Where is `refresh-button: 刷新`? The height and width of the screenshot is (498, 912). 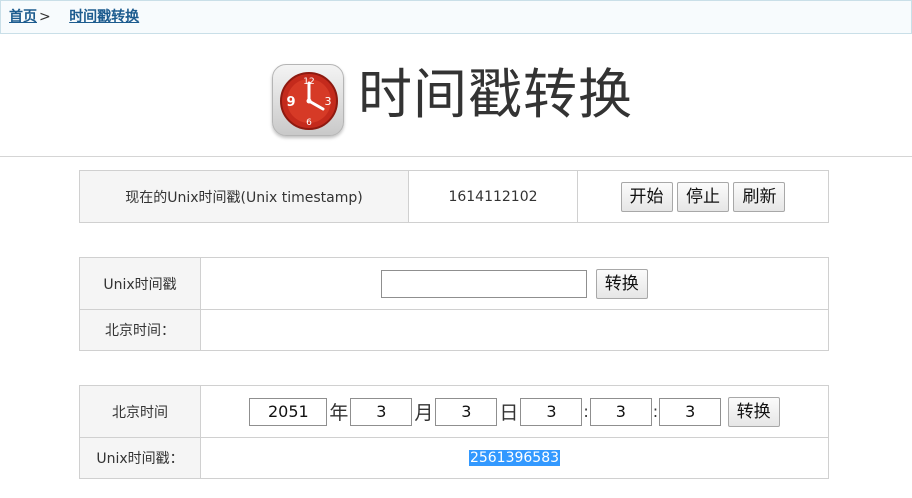
refresh-button: 刷新 is located at coordinates (759, 196).